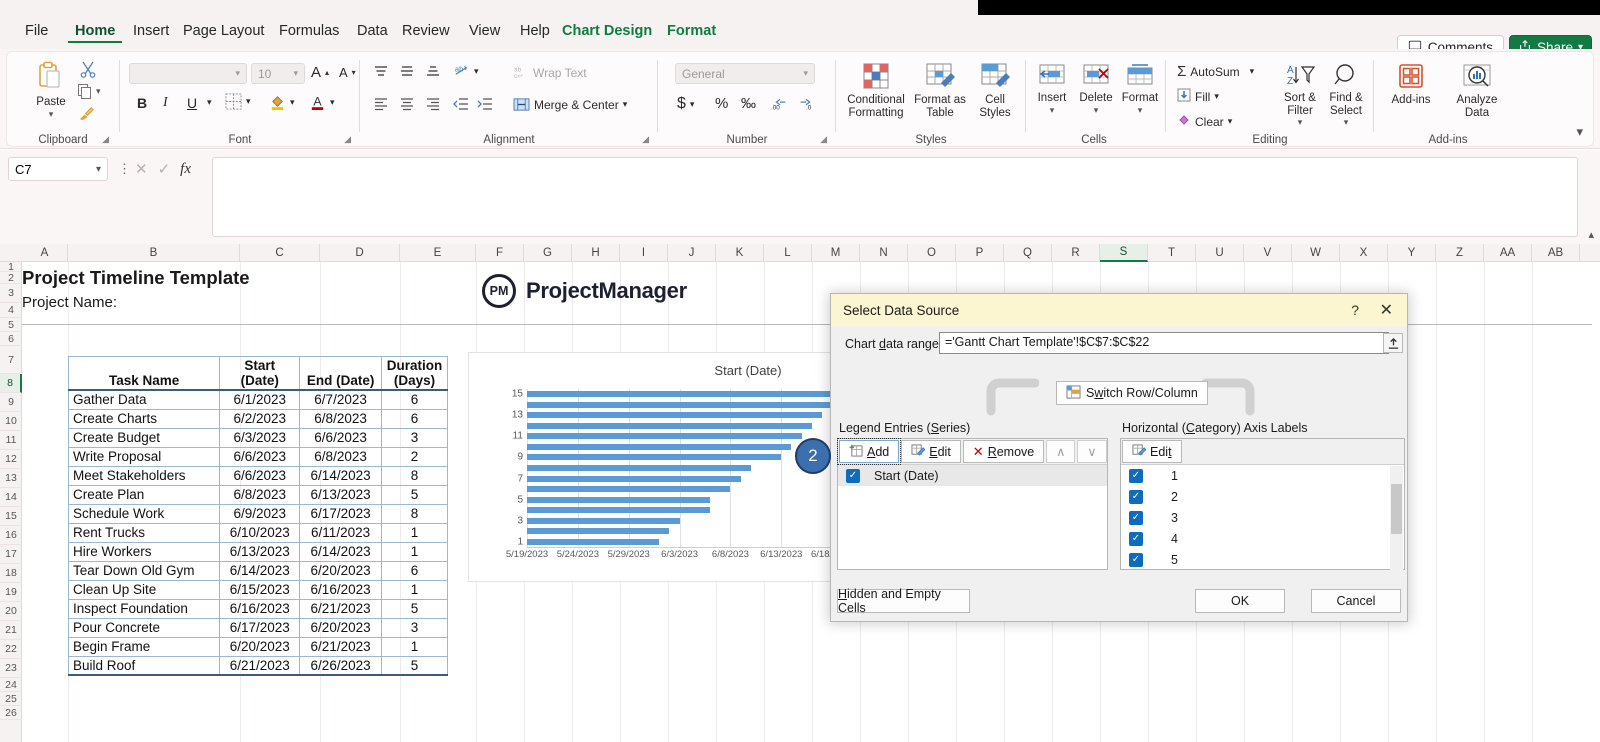 The height and width of the screenshot is (742, 1600). I want to click on ribbon-tab-format: Format, so click(691, 31).